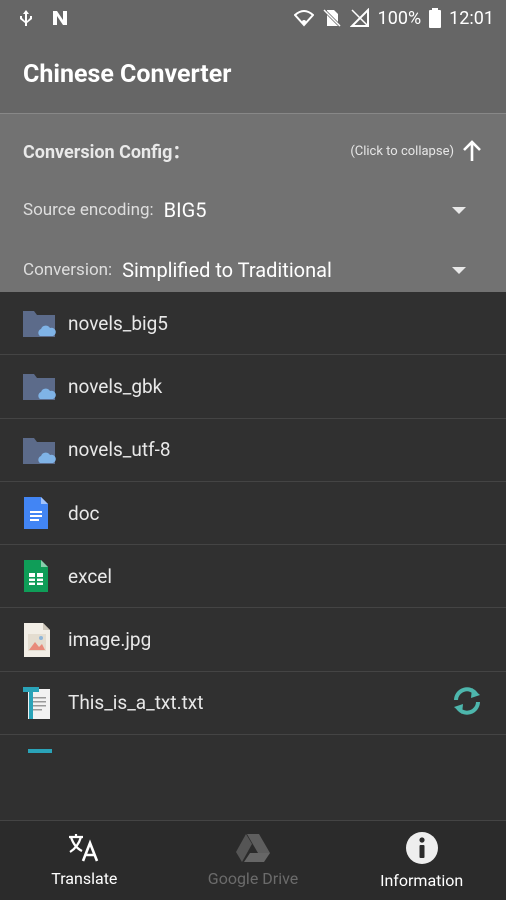 The image size is (506, 900). I want to click on source-encoding-label: Source encoding:, so click(88, 210).